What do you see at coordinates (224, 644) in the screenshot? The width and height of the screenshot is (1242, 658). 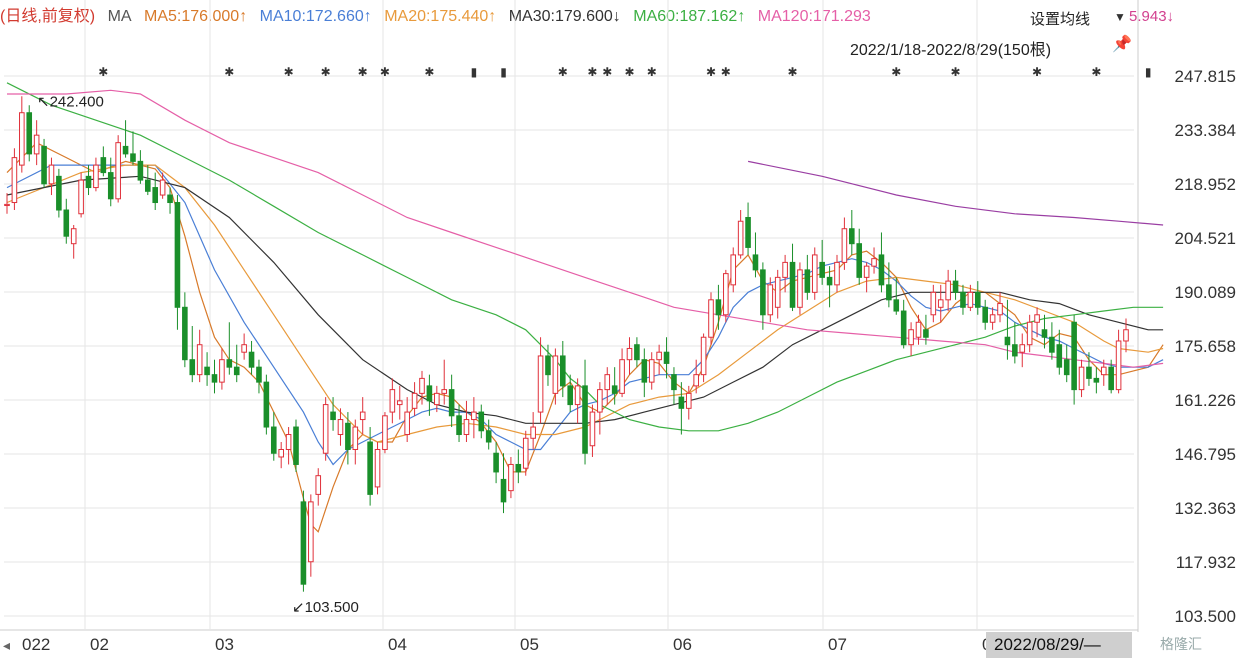 I see `x-tick-label: 03` at bounding box center [224, 644].